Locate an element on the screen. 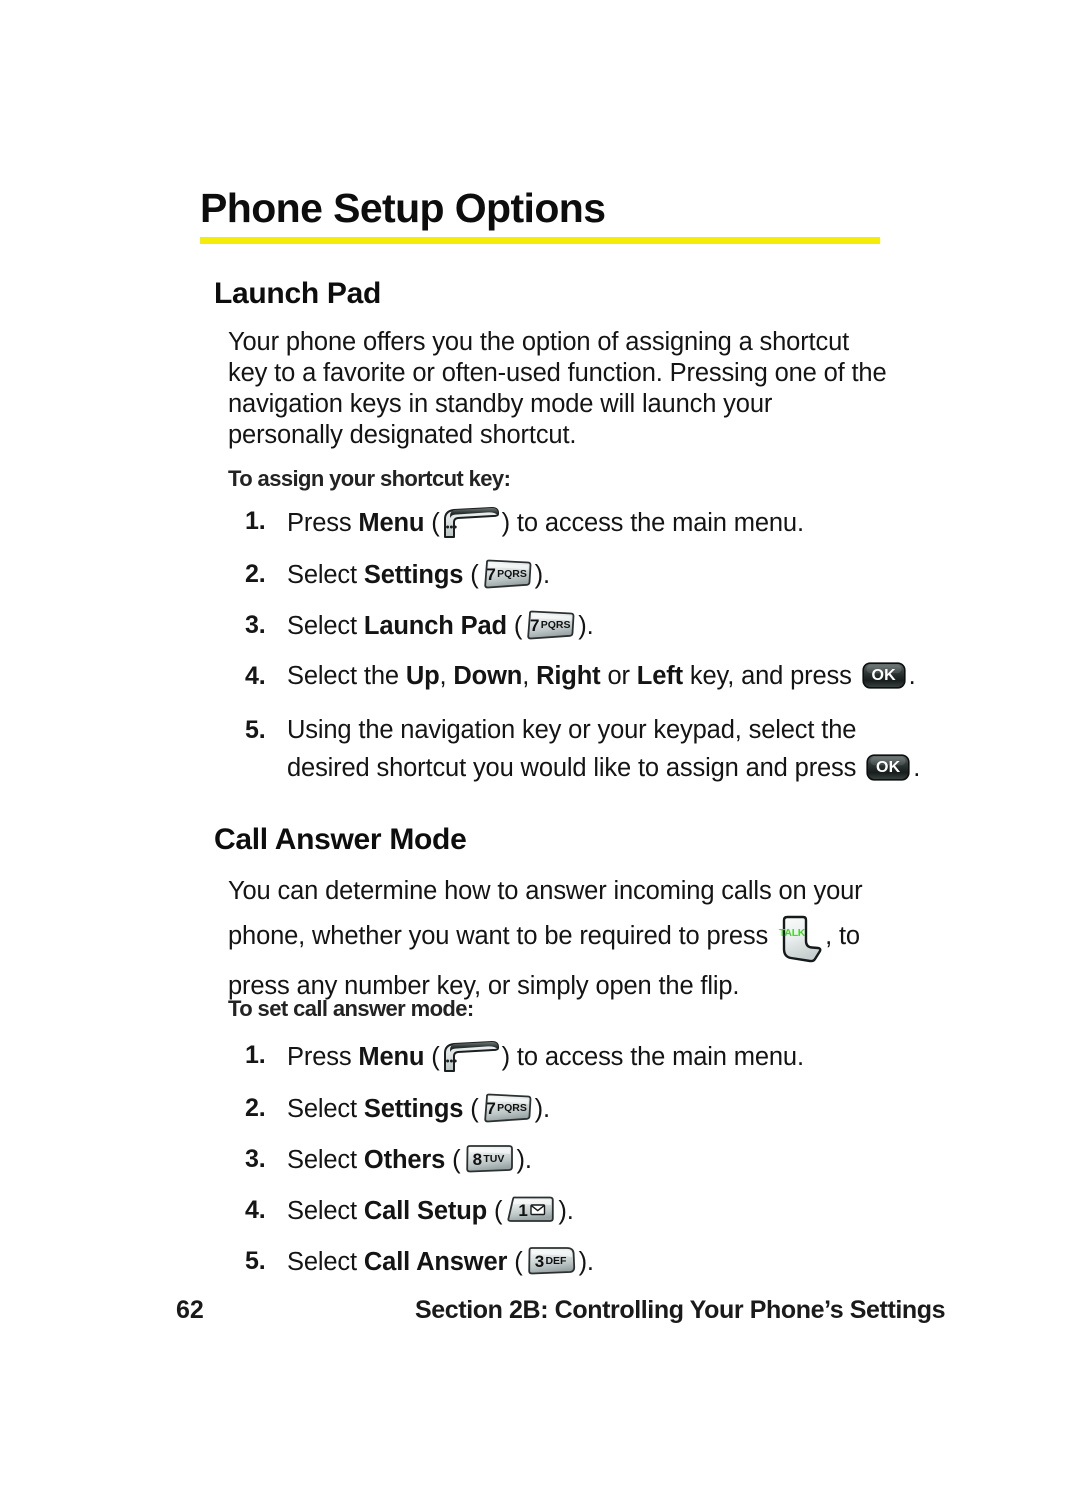 The image size is (1080, 1496). direction-left: Left is located at coordinates (659, 676).